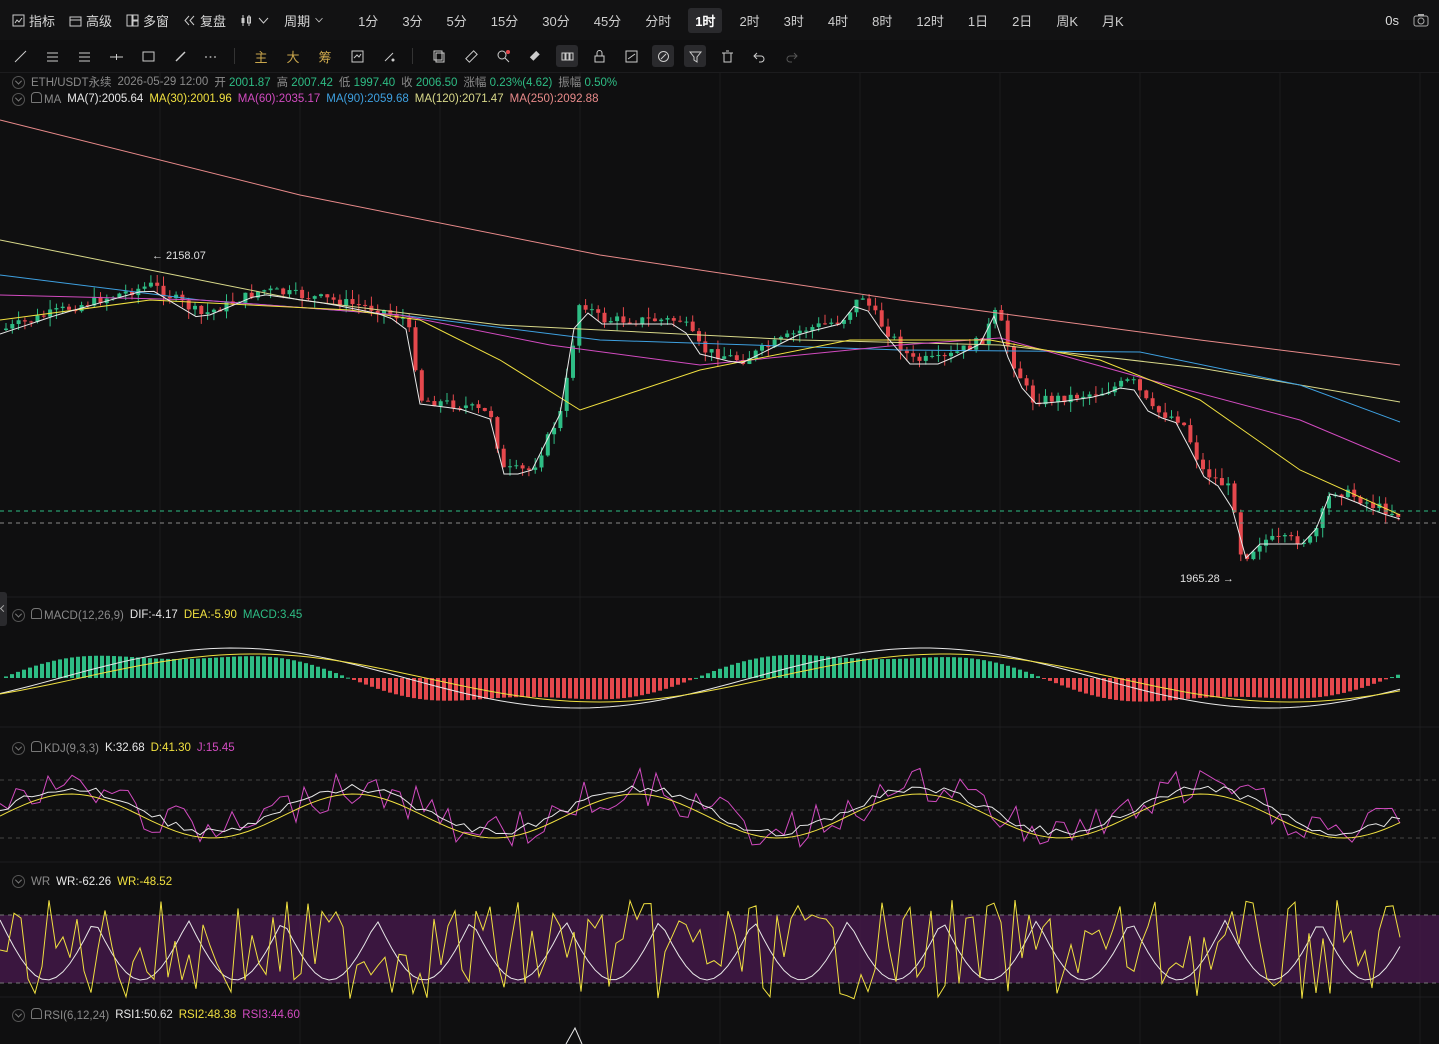 The height and width of the screenshot is (1044, 1439). What do you see at coordinates (1113, 20) in the screenshot?
I see `period-tab: 月K` at bounding box center [1113, 20].